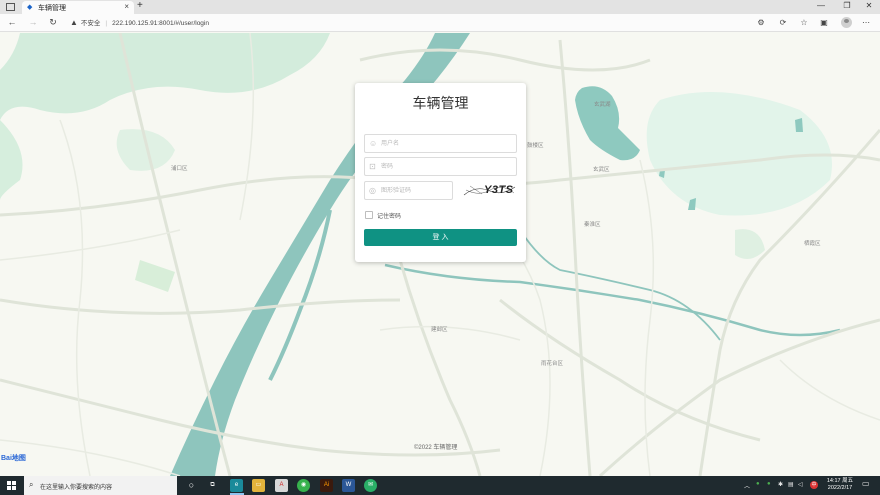  What do you see at coordinates (348, 485) in the screenshot?
I see `word-icon: W` at bounding box center [348, 485].